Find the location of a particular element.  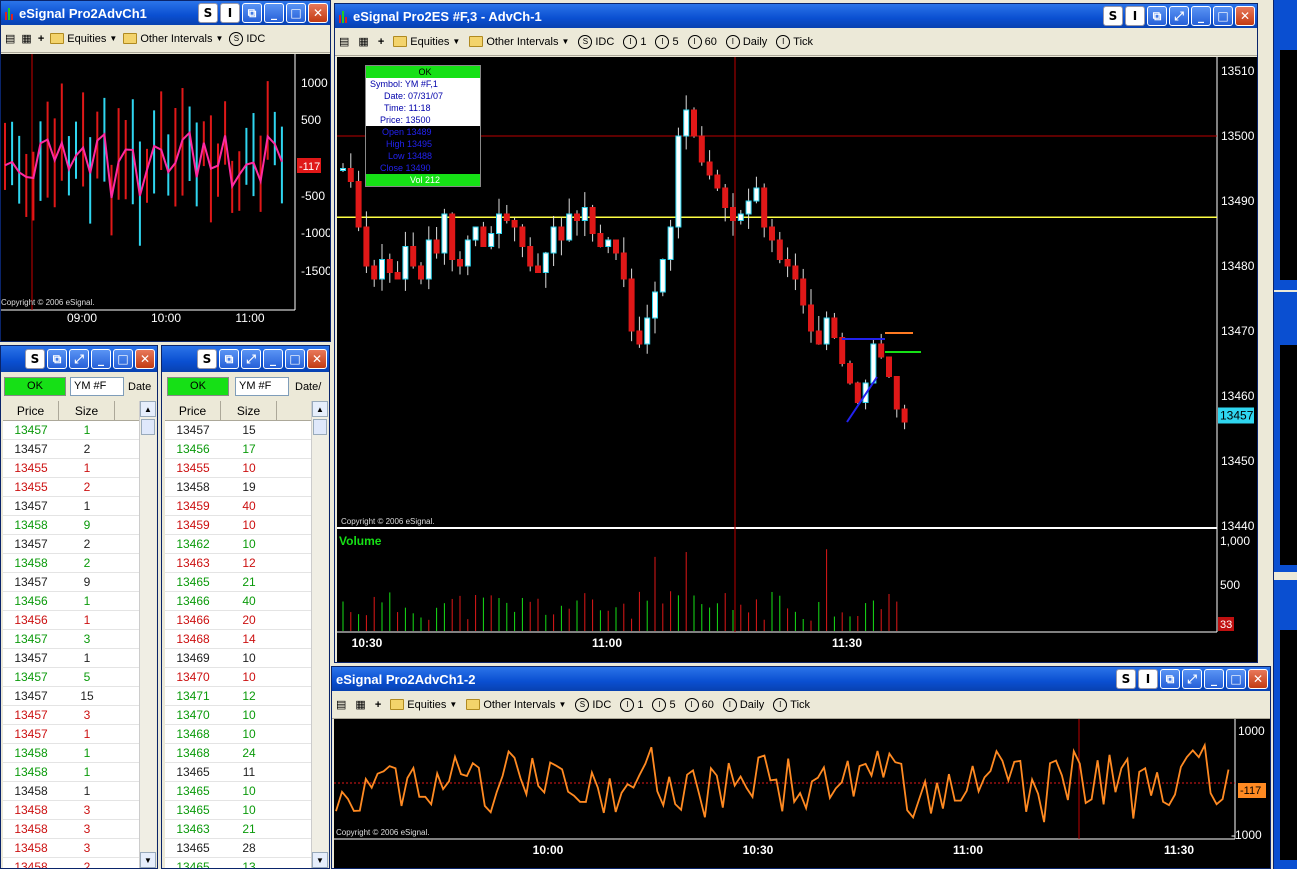

table-row: 13455 2 is located at coordinates (71, 487).